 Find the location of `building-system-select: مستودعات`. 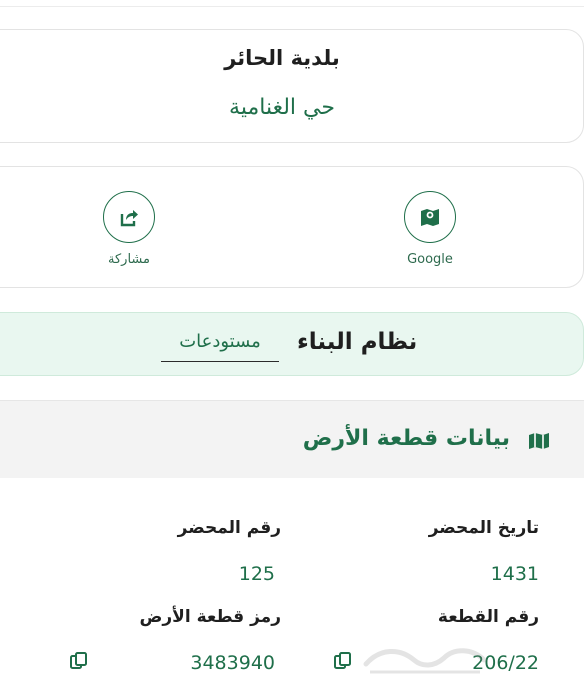

building-system-select: مستودعات is located at coordinates (220, 346).